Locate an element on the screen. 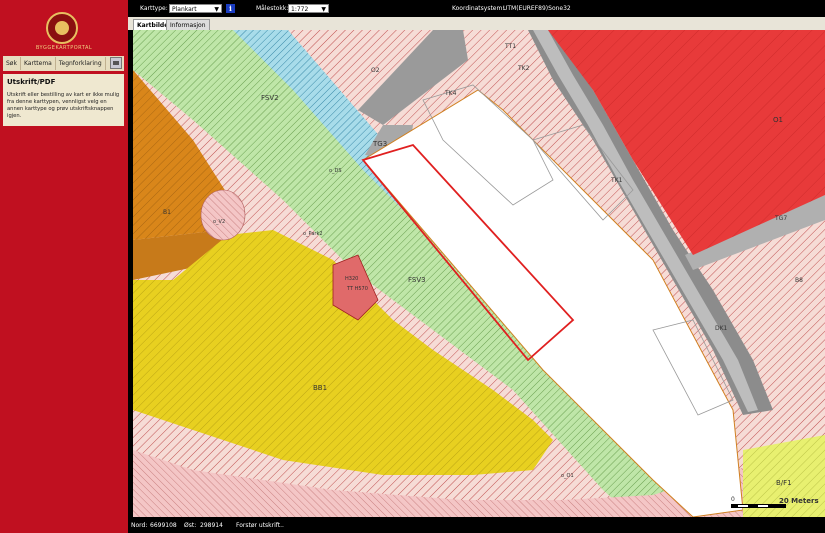 The image size is (825, 533). label-v2: o_V2 is located at coordinates (219, 222).